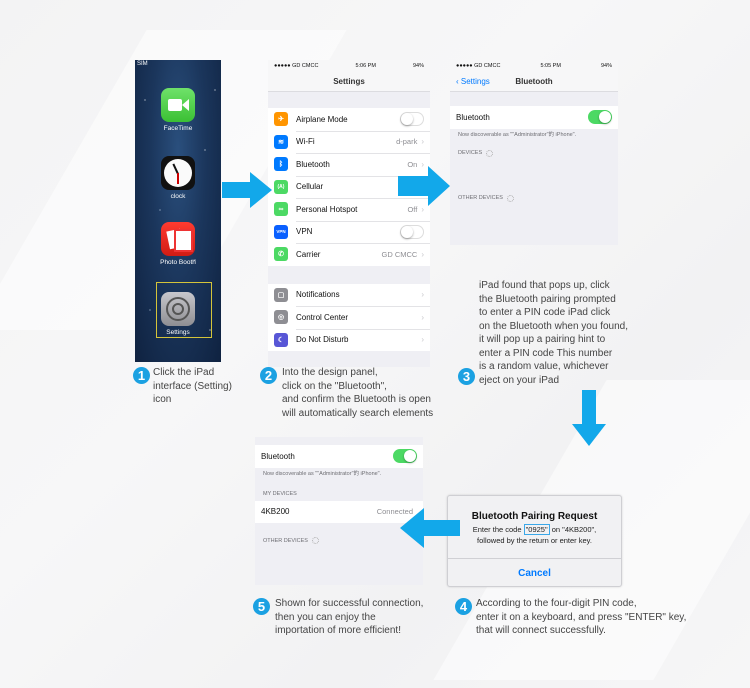  Describe the element at coordinates (356, 399) in the screenshot. I see `step-line: and confirm the Bluetooth is open` at that location.